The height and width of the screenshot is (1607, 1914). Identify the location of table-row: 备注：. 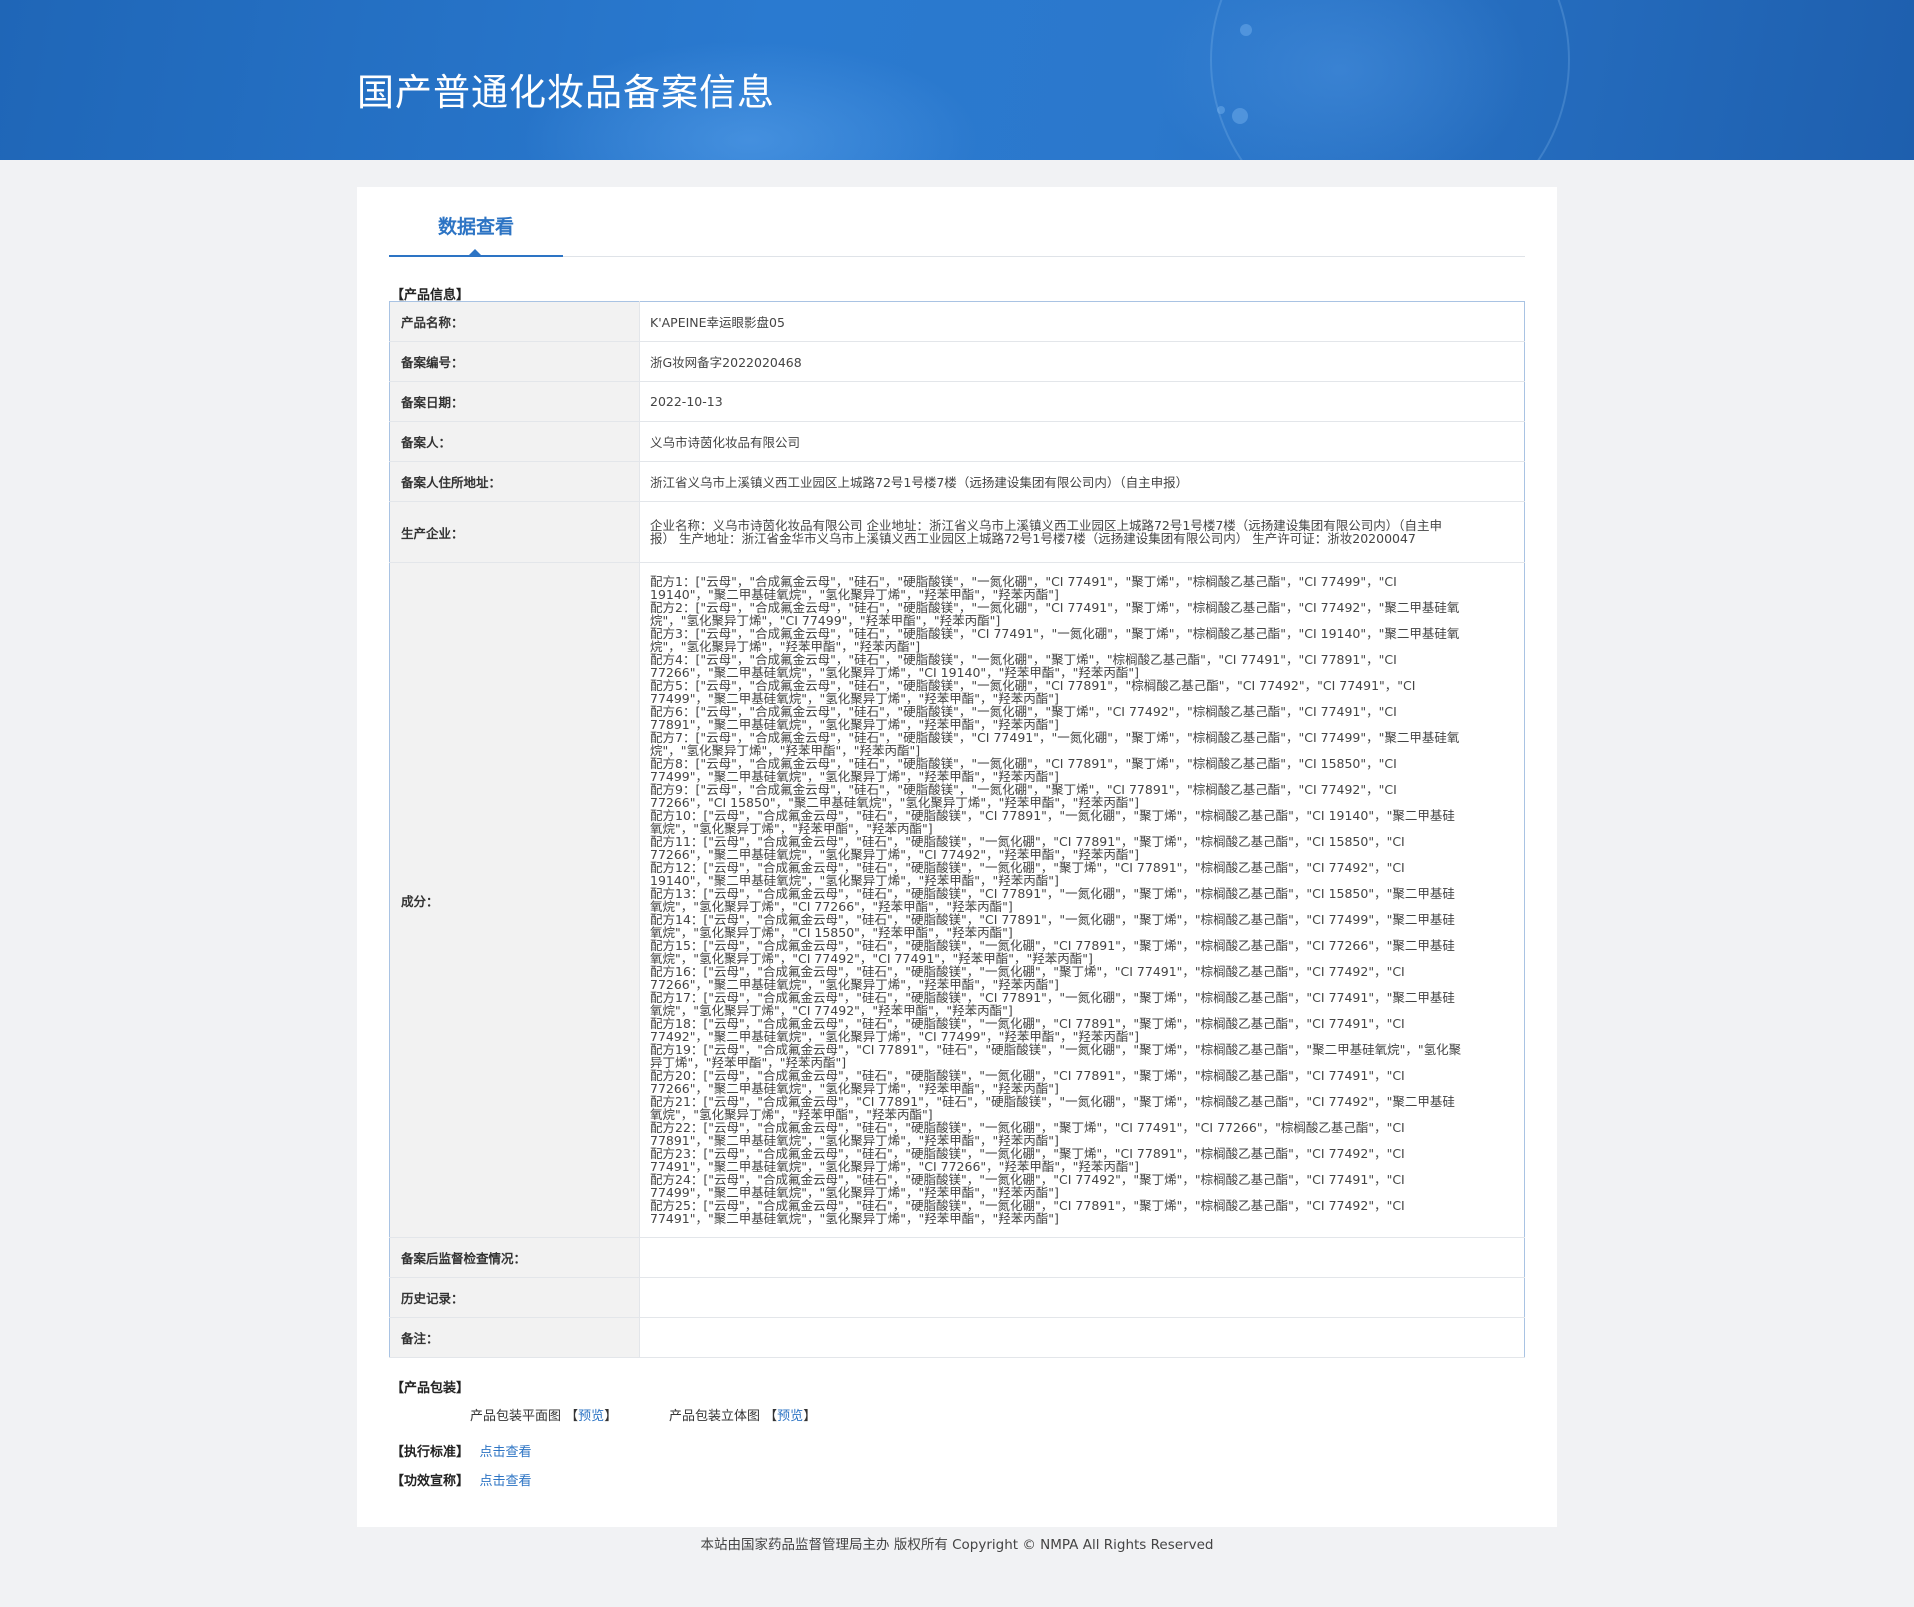
(957, 1337).